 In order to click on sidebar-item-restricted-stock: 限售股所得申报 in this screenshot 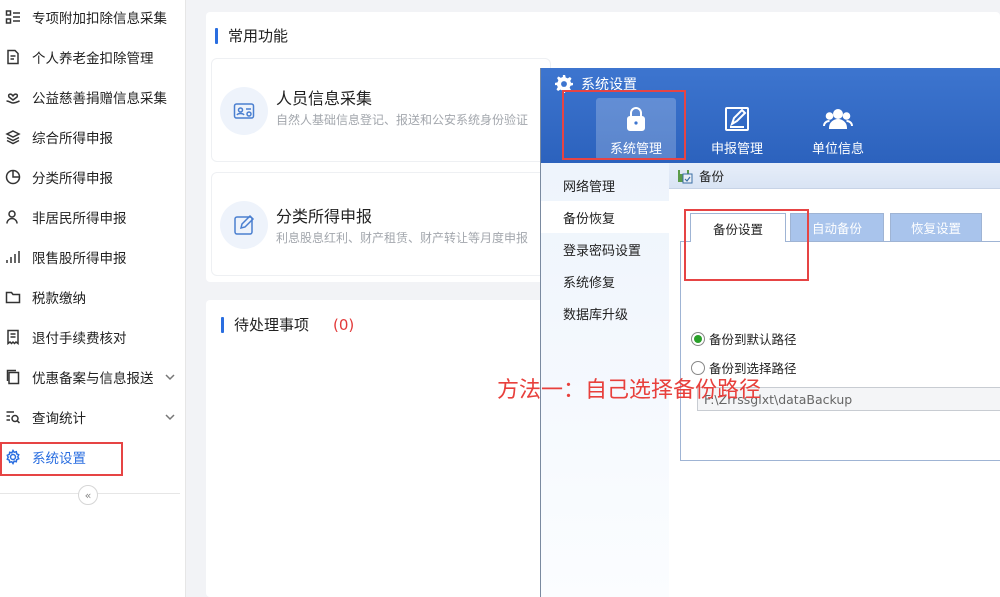, I will do `click(93, 257)`.